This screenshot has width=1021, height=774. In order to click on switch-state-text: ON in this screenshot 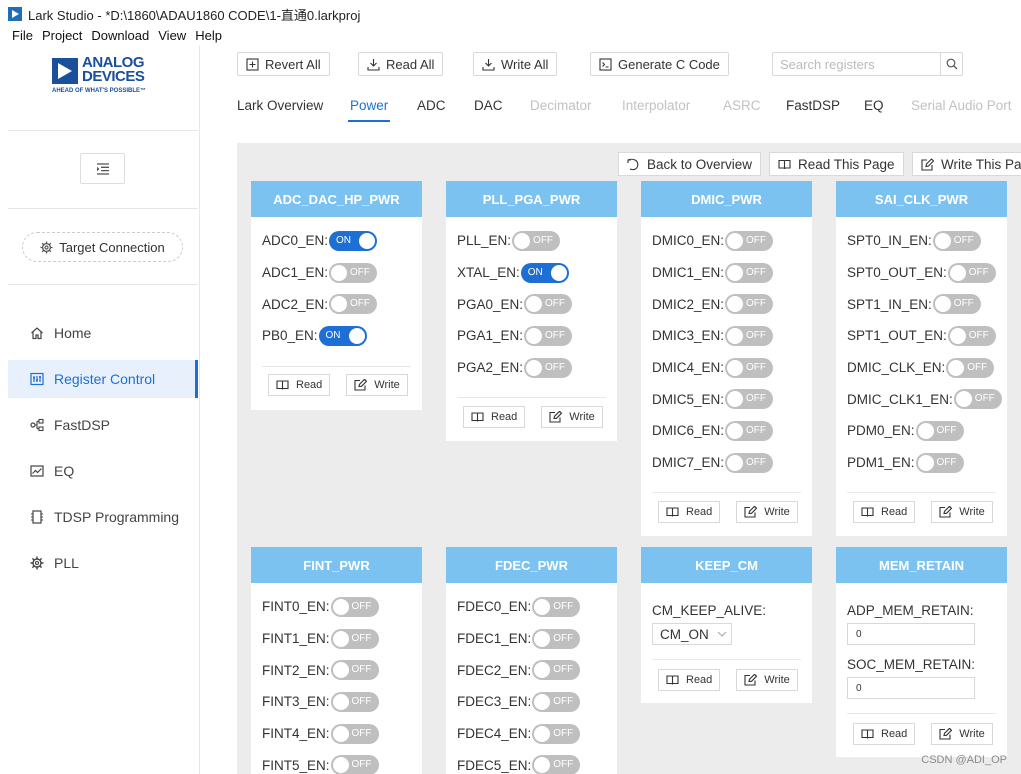, I will do `click(344, 240)`.